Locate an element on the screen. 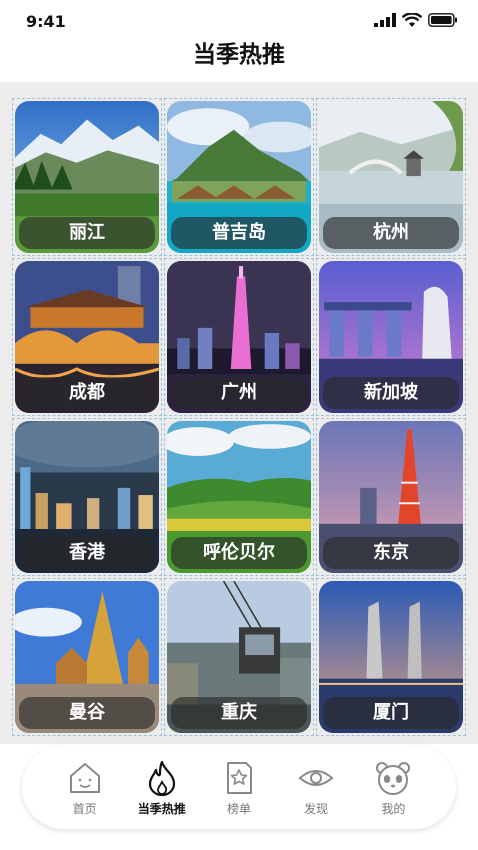 The width and height of the screenshot is (478, 850). tab-seasonal: 当季热推 is located at coordinates (162, 787).